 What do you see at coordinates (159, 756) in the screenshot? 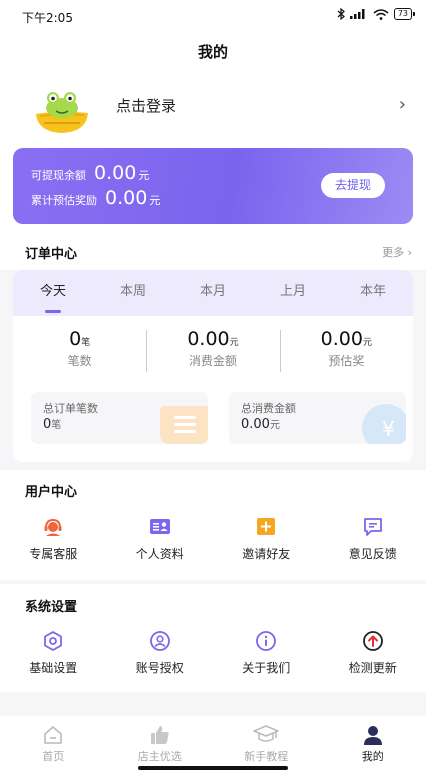
I see `nav-featured-label: 店主优选` at bounding box center [159, 756].